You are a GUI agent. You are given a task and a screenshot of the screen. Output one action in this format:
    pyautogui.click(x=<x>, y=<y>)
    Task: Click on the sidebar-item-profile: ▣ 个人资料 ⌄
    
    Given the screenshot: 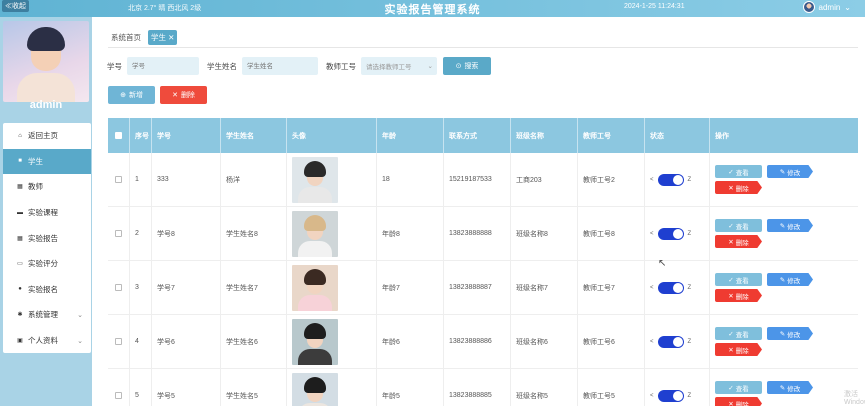 What is the action you would take?
    pyautogui.click(x=47, y=341)
    